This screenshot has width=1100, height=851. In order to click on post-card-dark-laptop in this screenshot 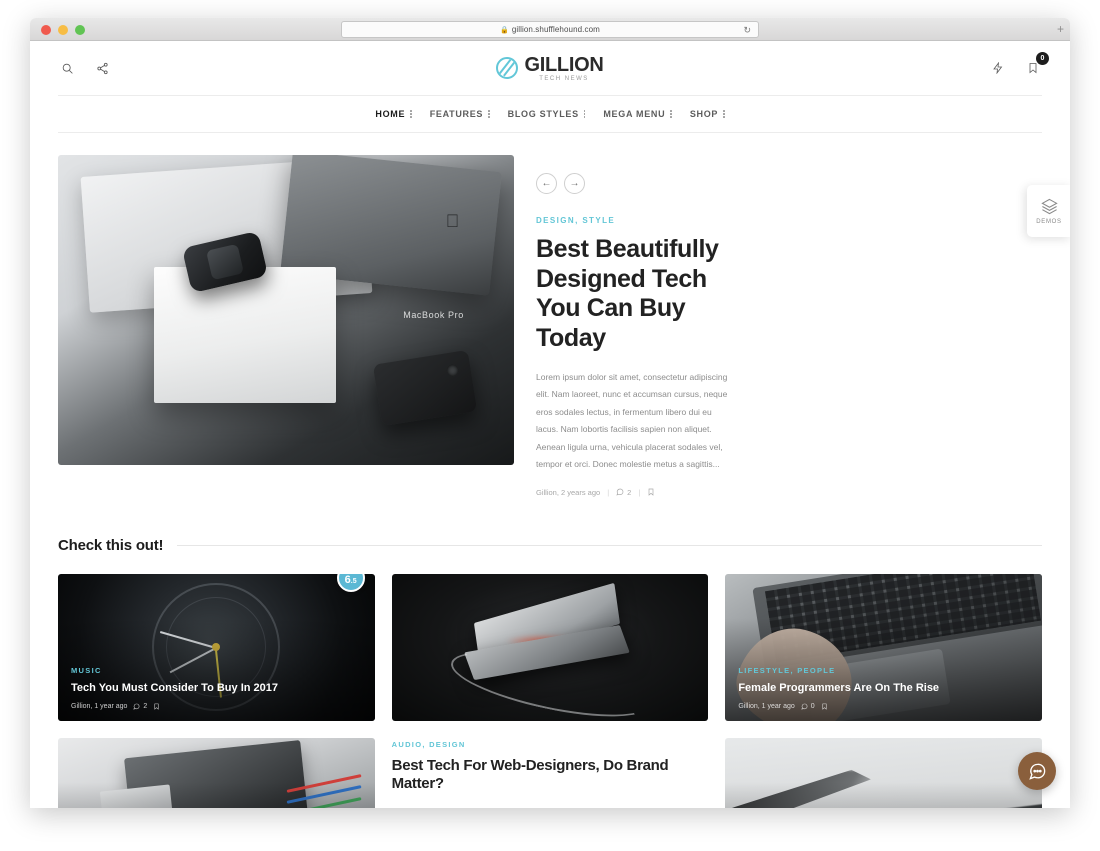, I will do `click(550, 647)`.